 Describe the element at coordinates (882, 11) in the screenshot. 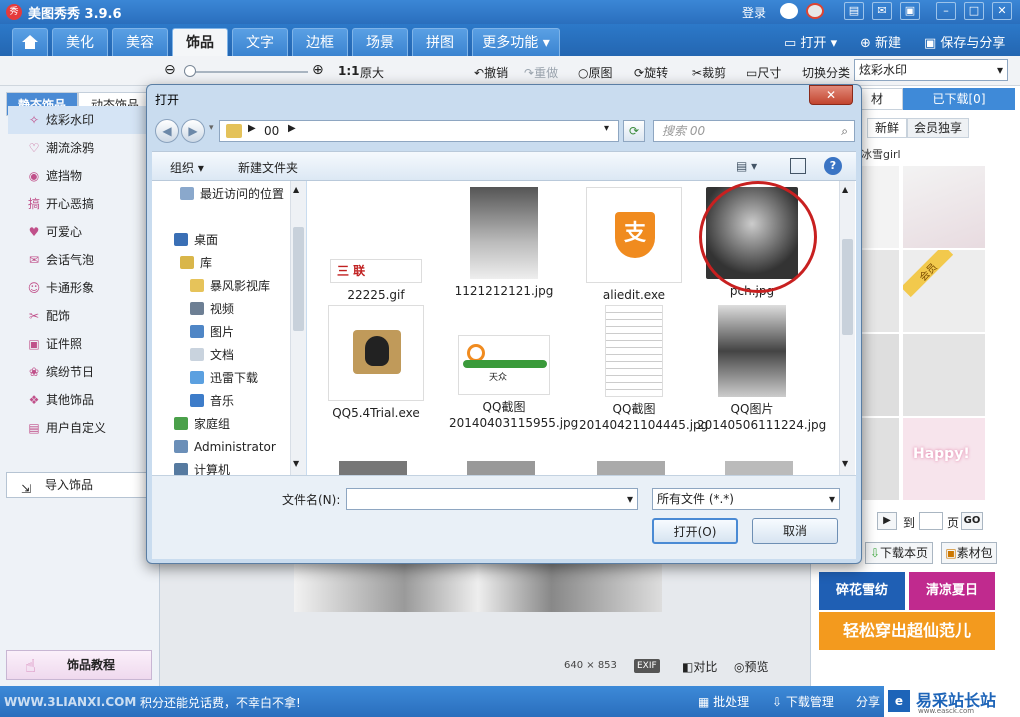

I see `skin-icon: ✉` at that location.